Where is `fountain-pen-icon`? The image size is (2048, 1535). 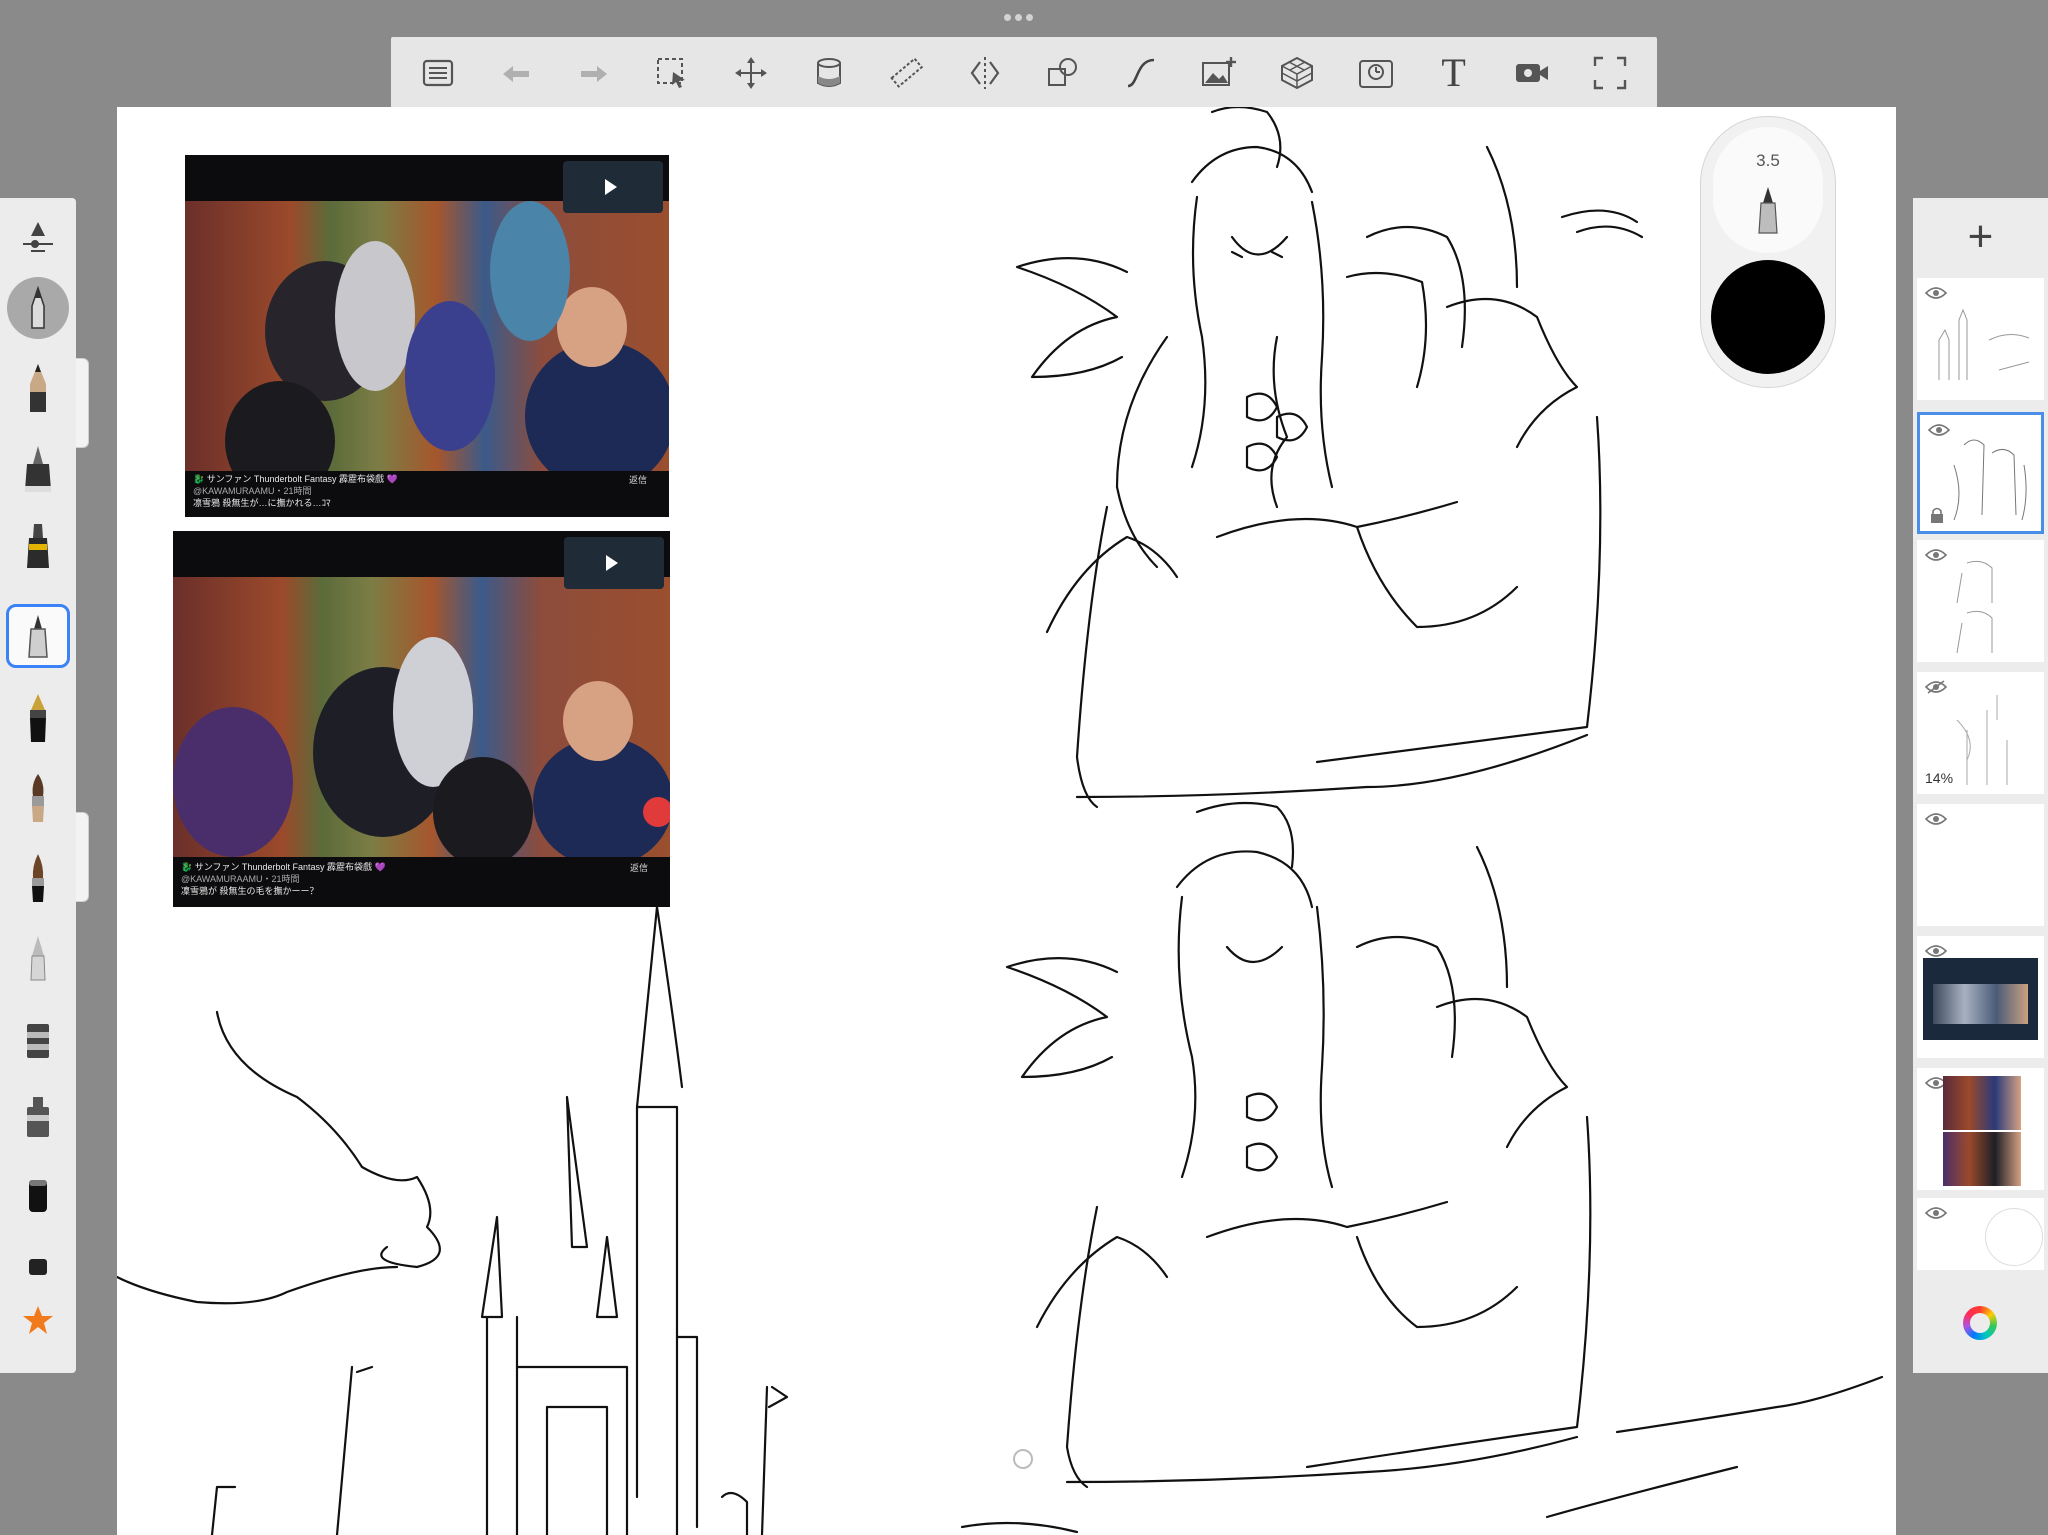
fountain-pen-icon is located at coordinates (38, 718).